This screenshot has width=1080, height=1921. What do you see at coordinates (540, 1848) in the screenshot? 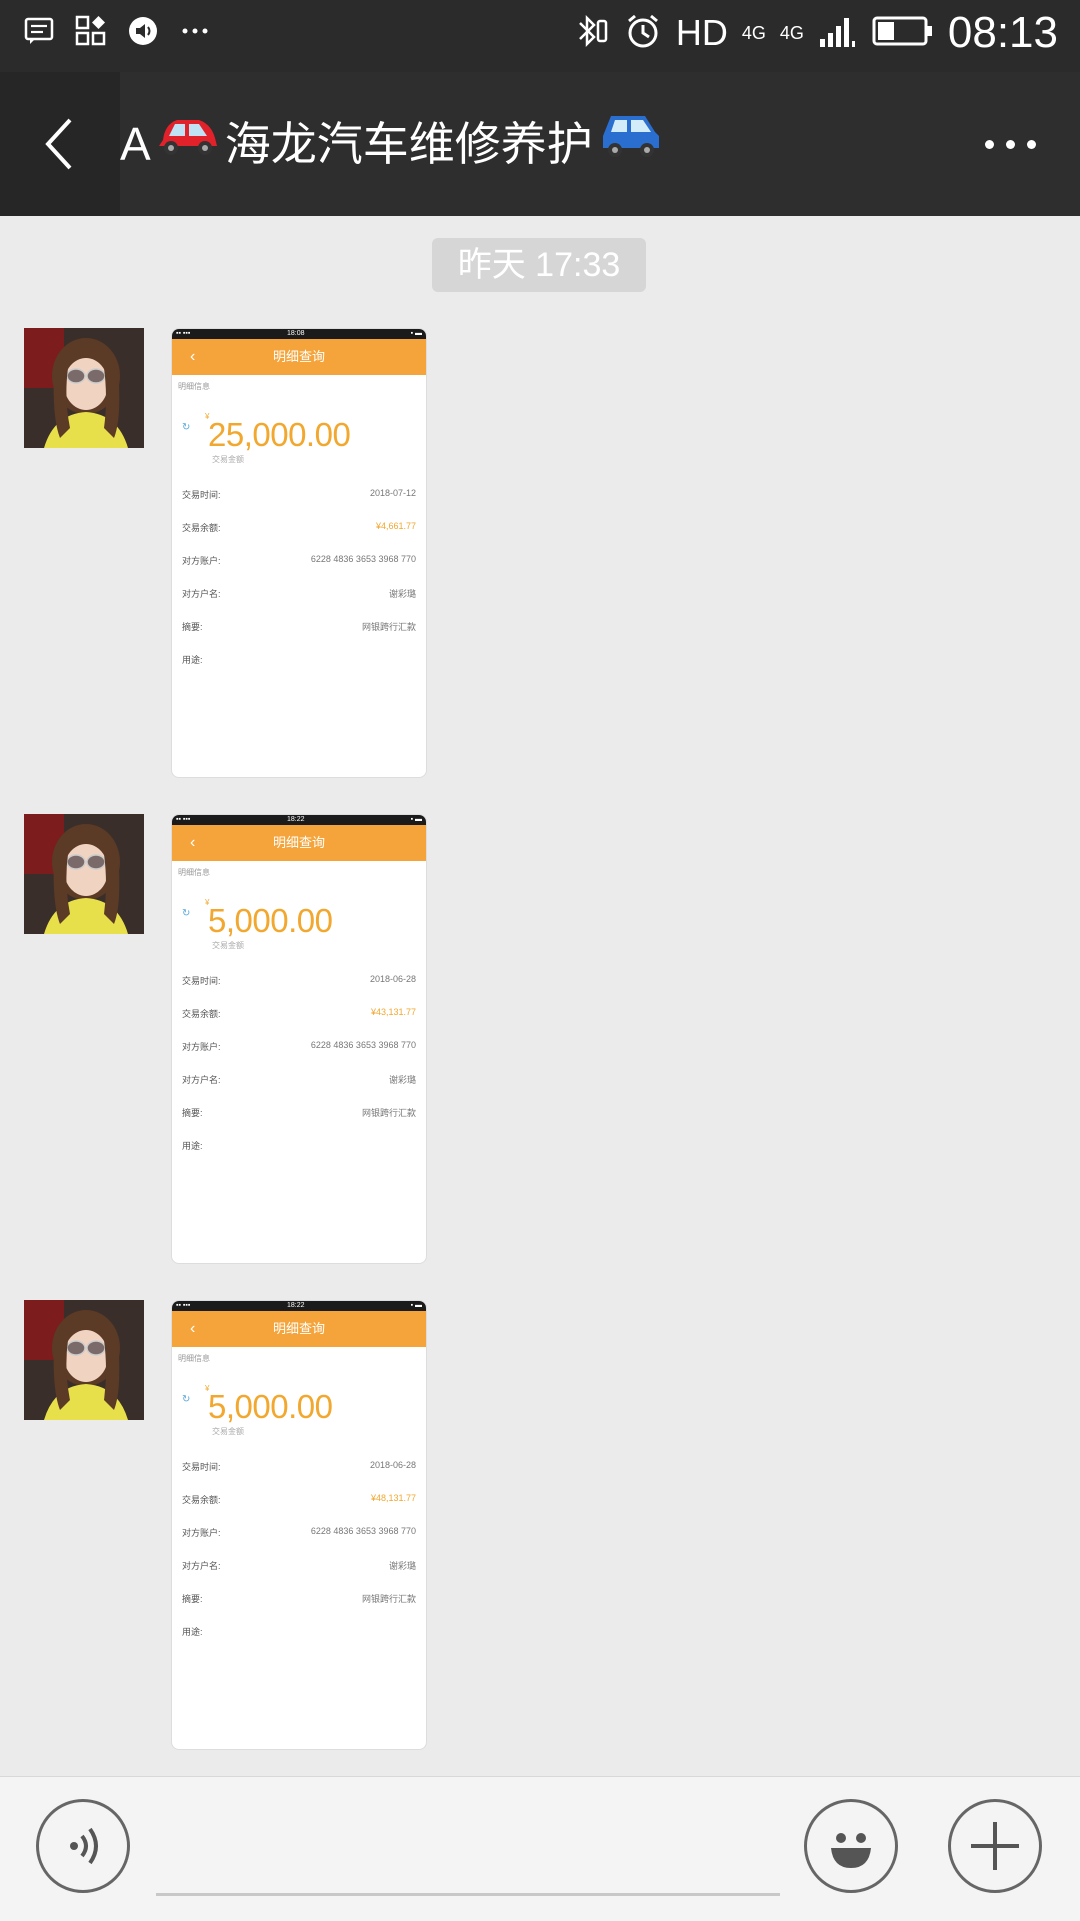
I see `chat-input-bar` at bounding box center [540, 1848].